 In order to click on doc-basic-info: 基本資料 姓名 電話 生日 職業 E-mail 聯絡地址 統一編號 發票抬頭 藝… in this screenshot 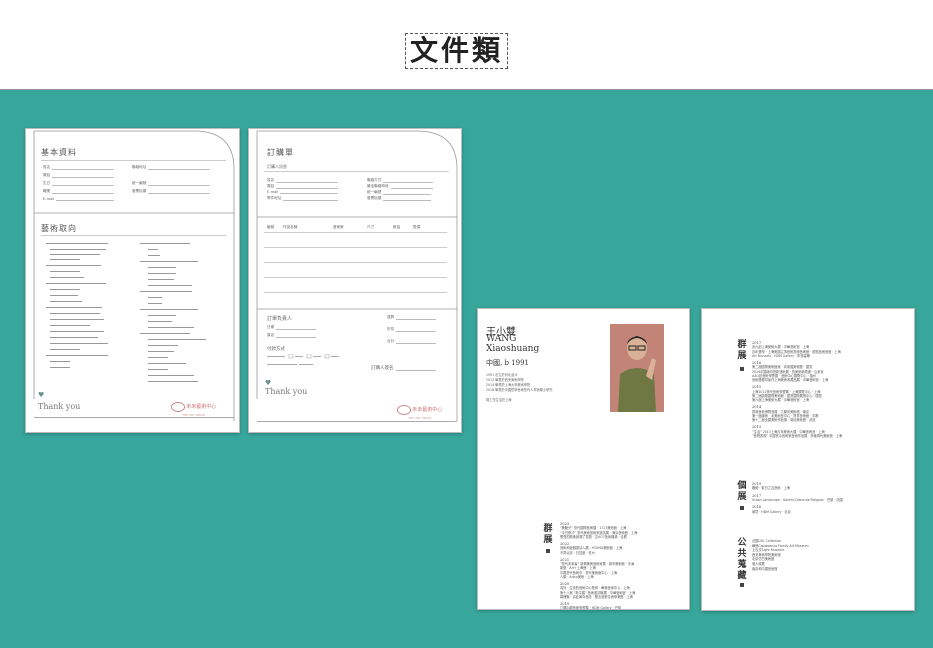, I will do `click(132, 280)`.